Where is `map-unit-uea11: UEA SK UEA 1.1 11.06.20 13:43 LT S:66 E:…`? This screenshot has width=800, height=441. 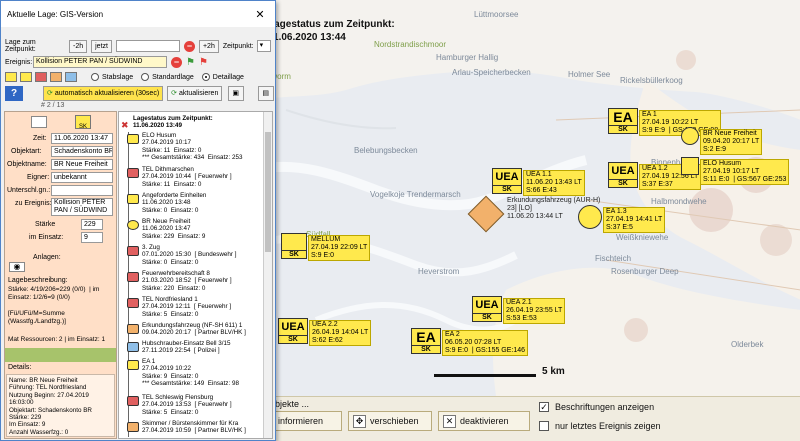
map-unit-uea11: UEA SK UEA 1.1 11.06.20 13:43 LT S:66 E:… is located at coordinates (538, 182).